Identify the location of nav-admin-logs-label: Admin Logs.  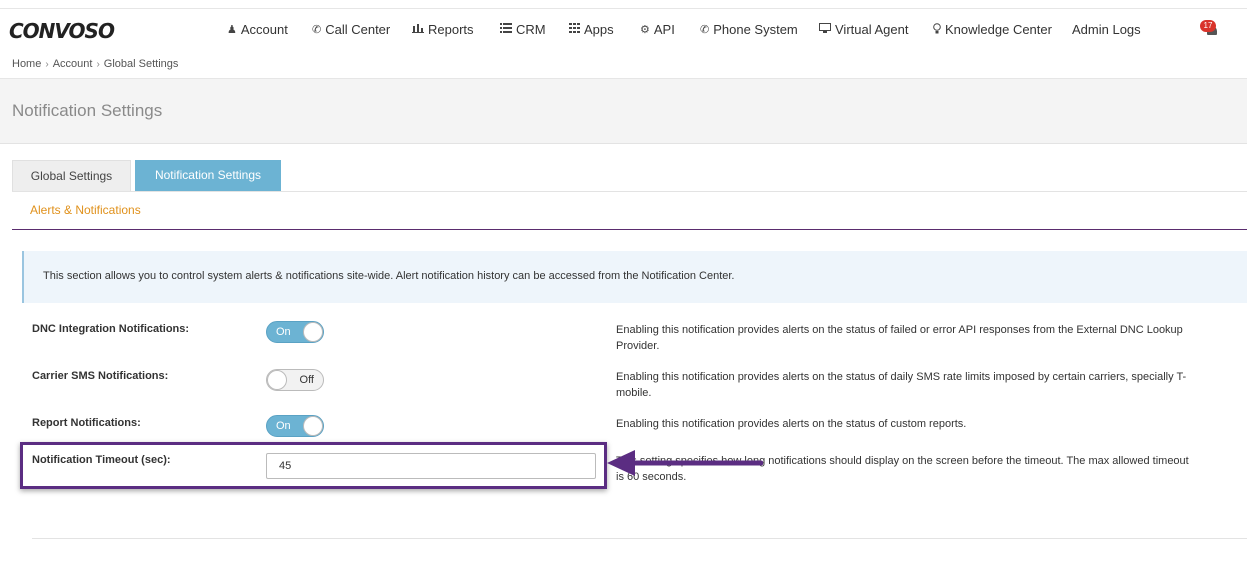
(1106, 29).